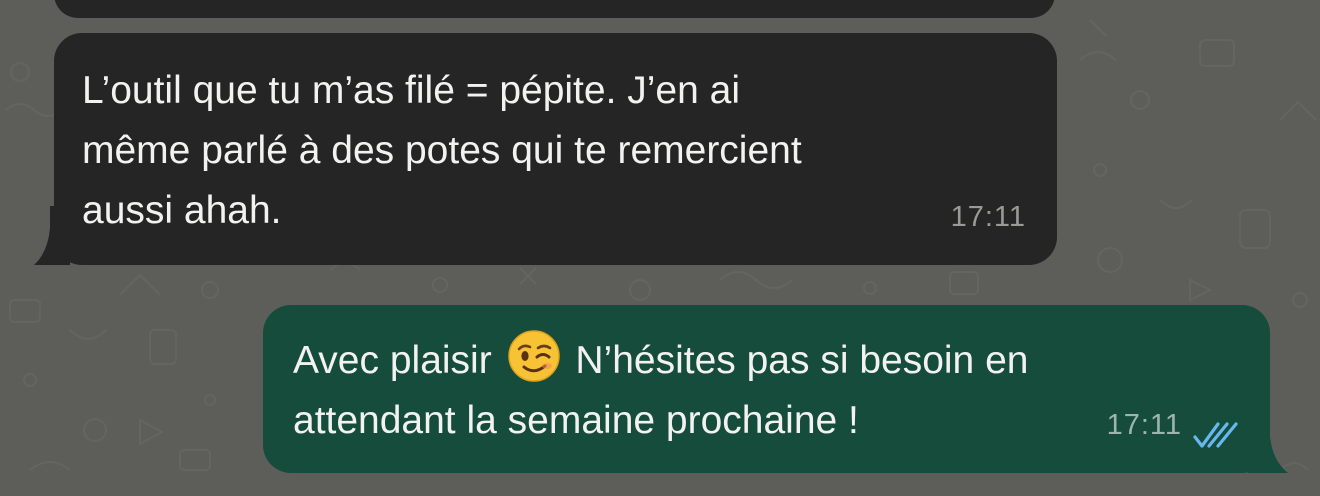 This screenshot has height=496, width=1320. What do you see at coordinates (533, 356) in the screenshot?
I see `winking-face-emoji-icon` at bounding box center [533, 356].